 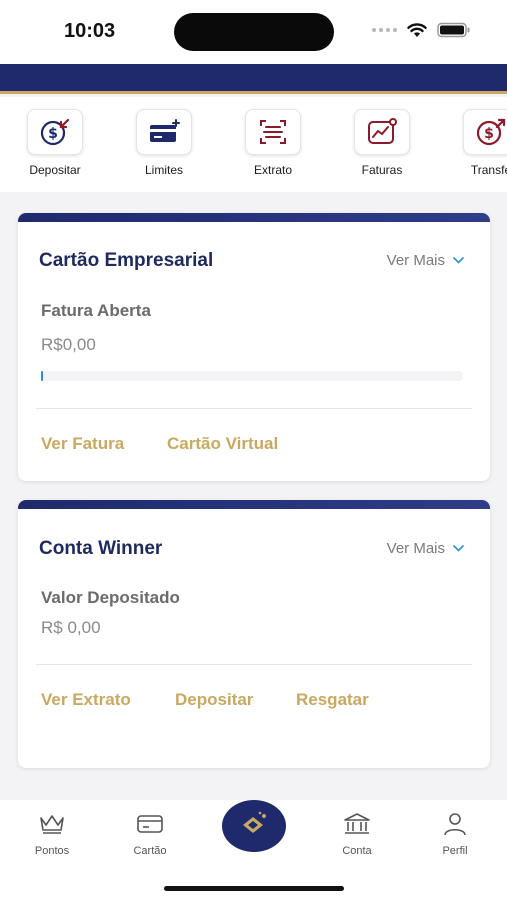 I want to click on shortcut-faturas: Faturas, so click(x=382, y=143).